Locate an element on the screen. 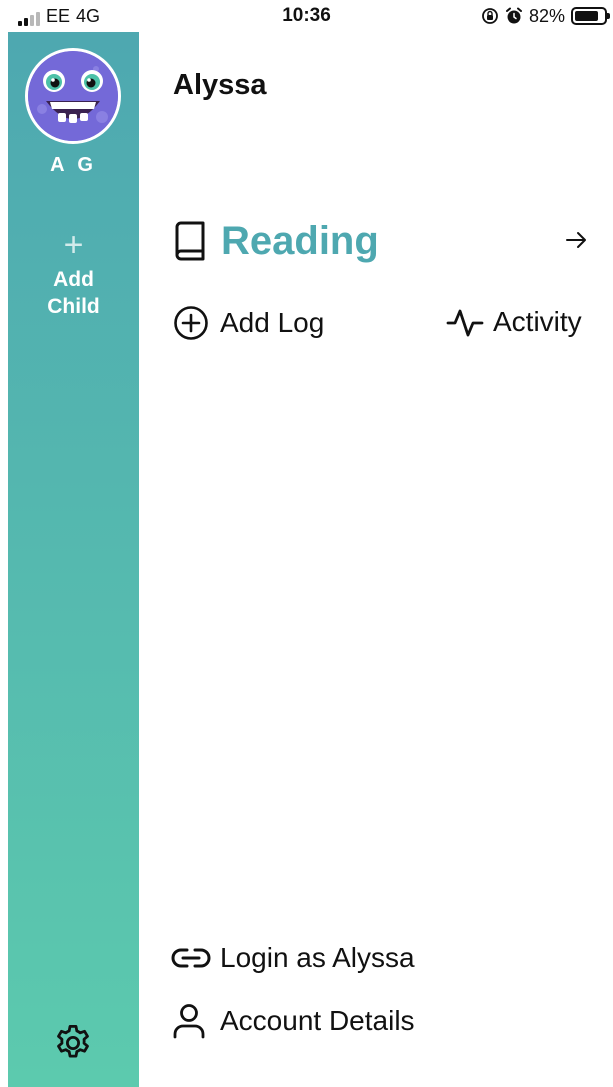 The width and height of the screenshot is (613, 1087). account-details-button: Account Details is located at coordinates (293, 1021).